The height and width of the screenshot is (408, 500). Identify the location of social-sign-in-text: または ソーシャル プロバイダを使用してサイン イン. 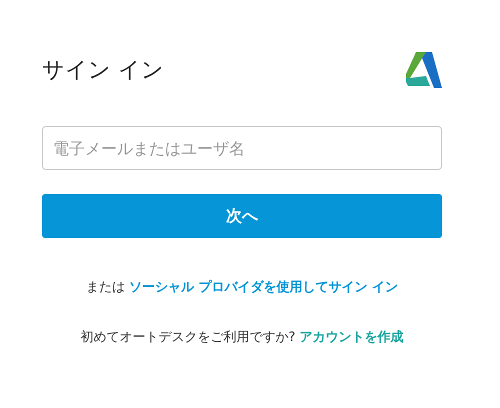
(242, 287).